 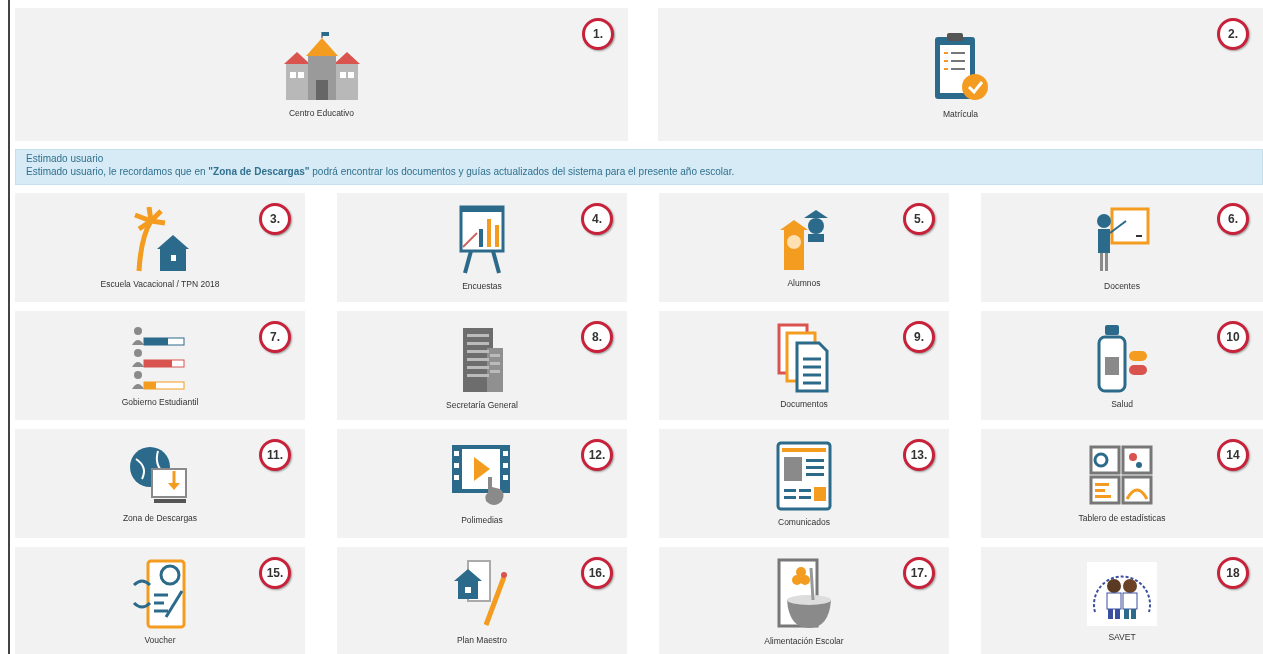 I want to click on tile-label: Alimentación Escolar, so click(x=804, y=640).